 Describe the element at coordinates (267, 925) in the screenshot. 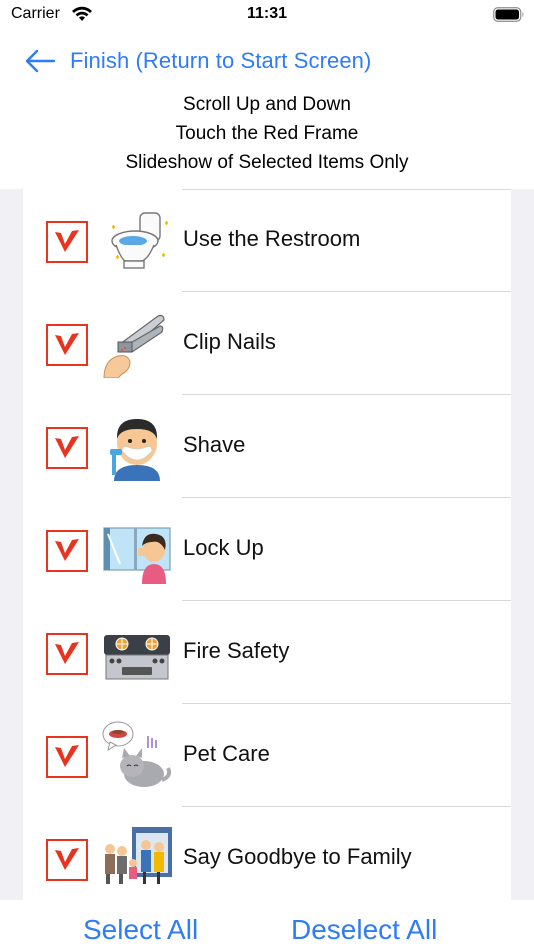

I see `bottom-toolbar: Select All Deselect All` at that location.